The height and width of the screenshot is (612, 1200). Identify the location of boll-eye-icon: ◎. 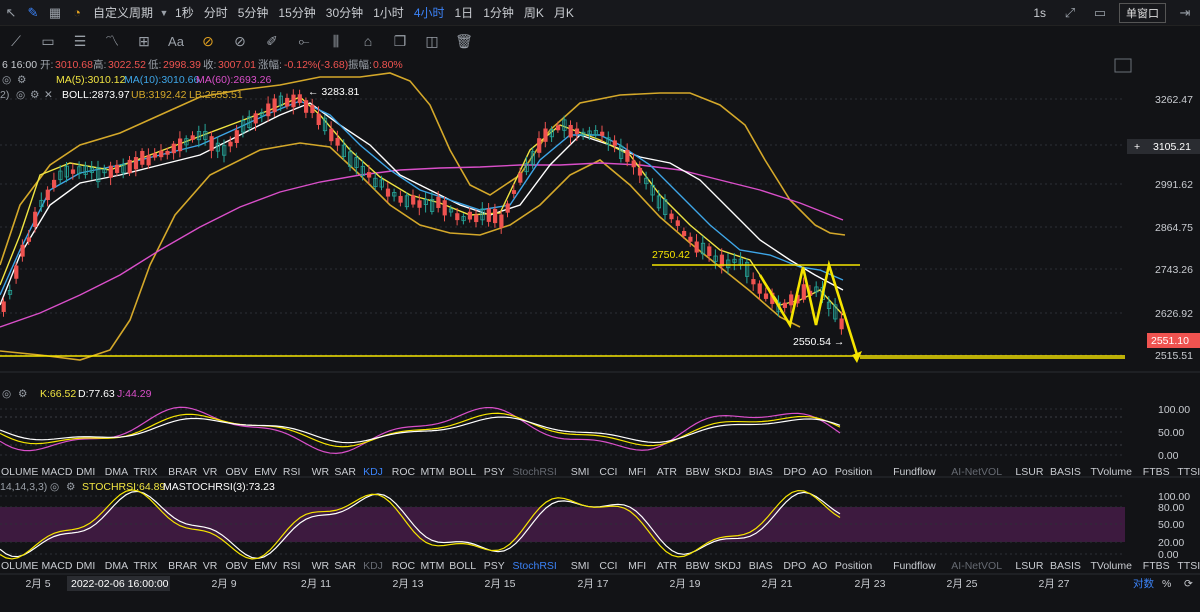
(20, 95).